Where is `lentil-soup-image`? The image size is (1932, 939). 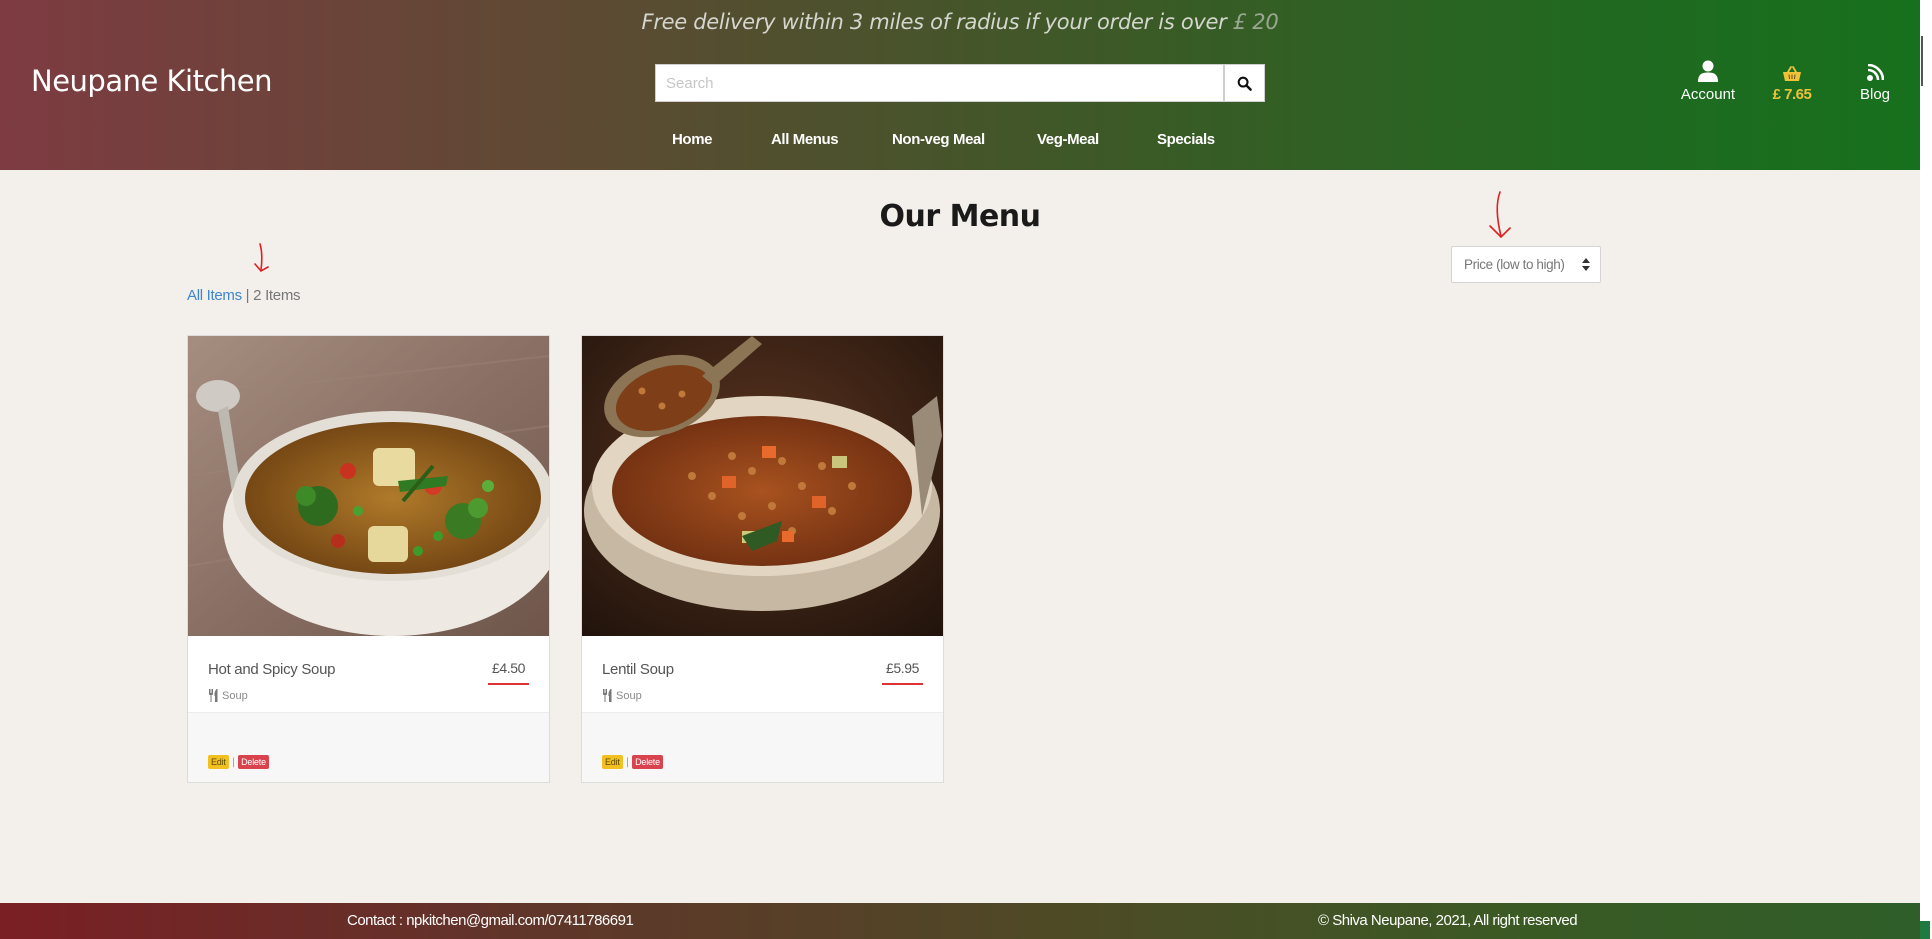
lentil-soup-image is located at coordinates (762, 486).